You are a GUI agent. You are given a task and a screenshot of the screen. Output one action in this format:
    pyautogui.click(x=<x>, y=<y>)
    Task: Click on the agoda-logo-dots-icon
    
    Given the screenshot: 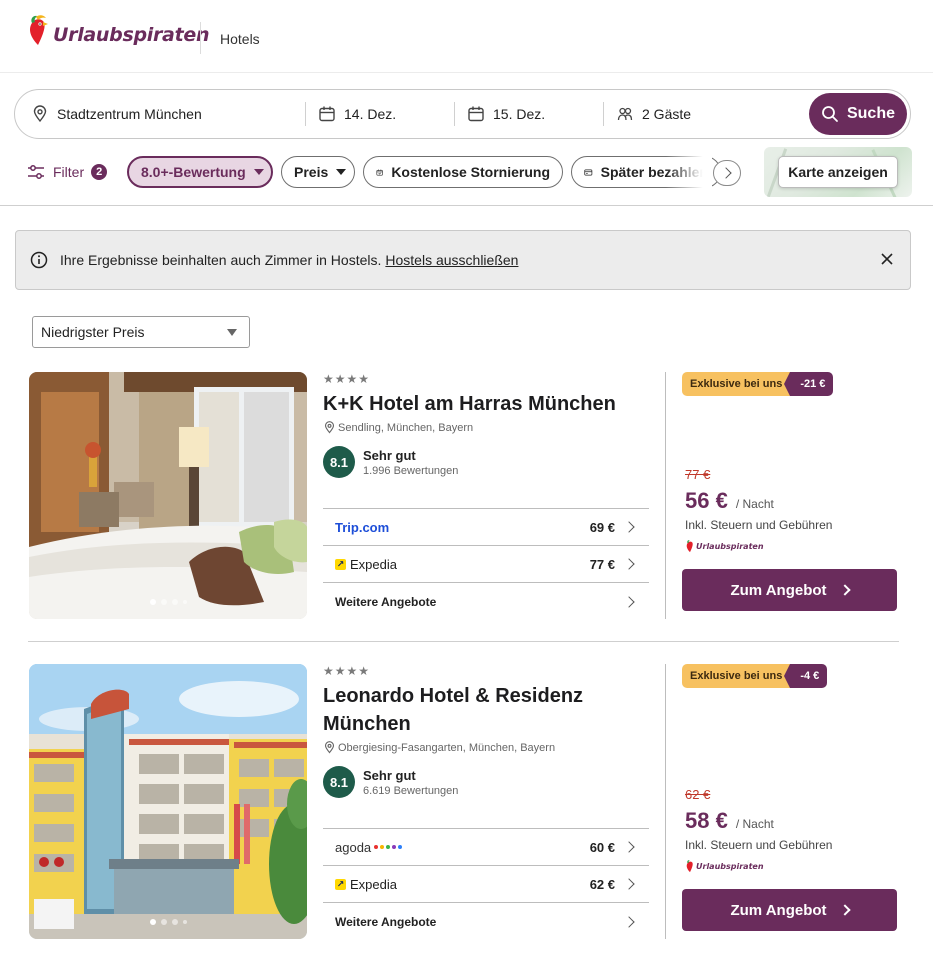 What is the action you would take?
    pyautogui.click(x=388, y=847)
    